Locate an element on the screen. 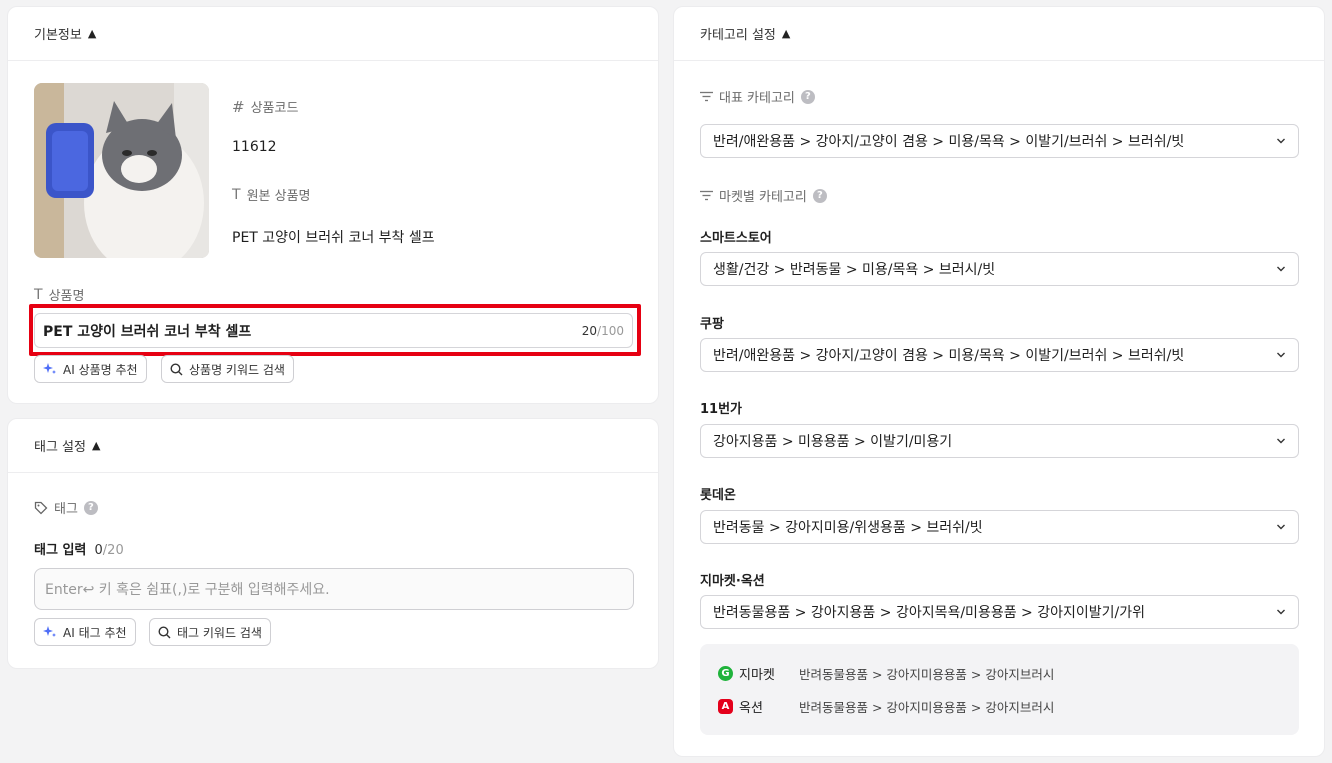  tag-settings-header: 태그 설정 ▲ is located at coordinates (333, 446).